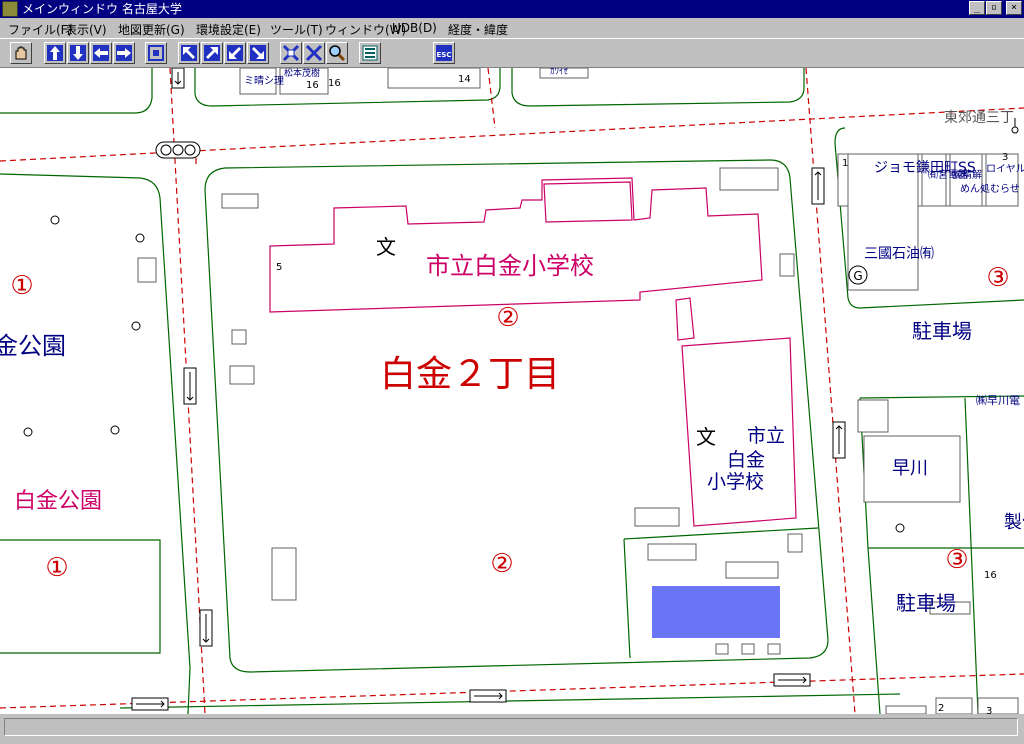  I want to click on lot-number: 5, so click(279, 267).